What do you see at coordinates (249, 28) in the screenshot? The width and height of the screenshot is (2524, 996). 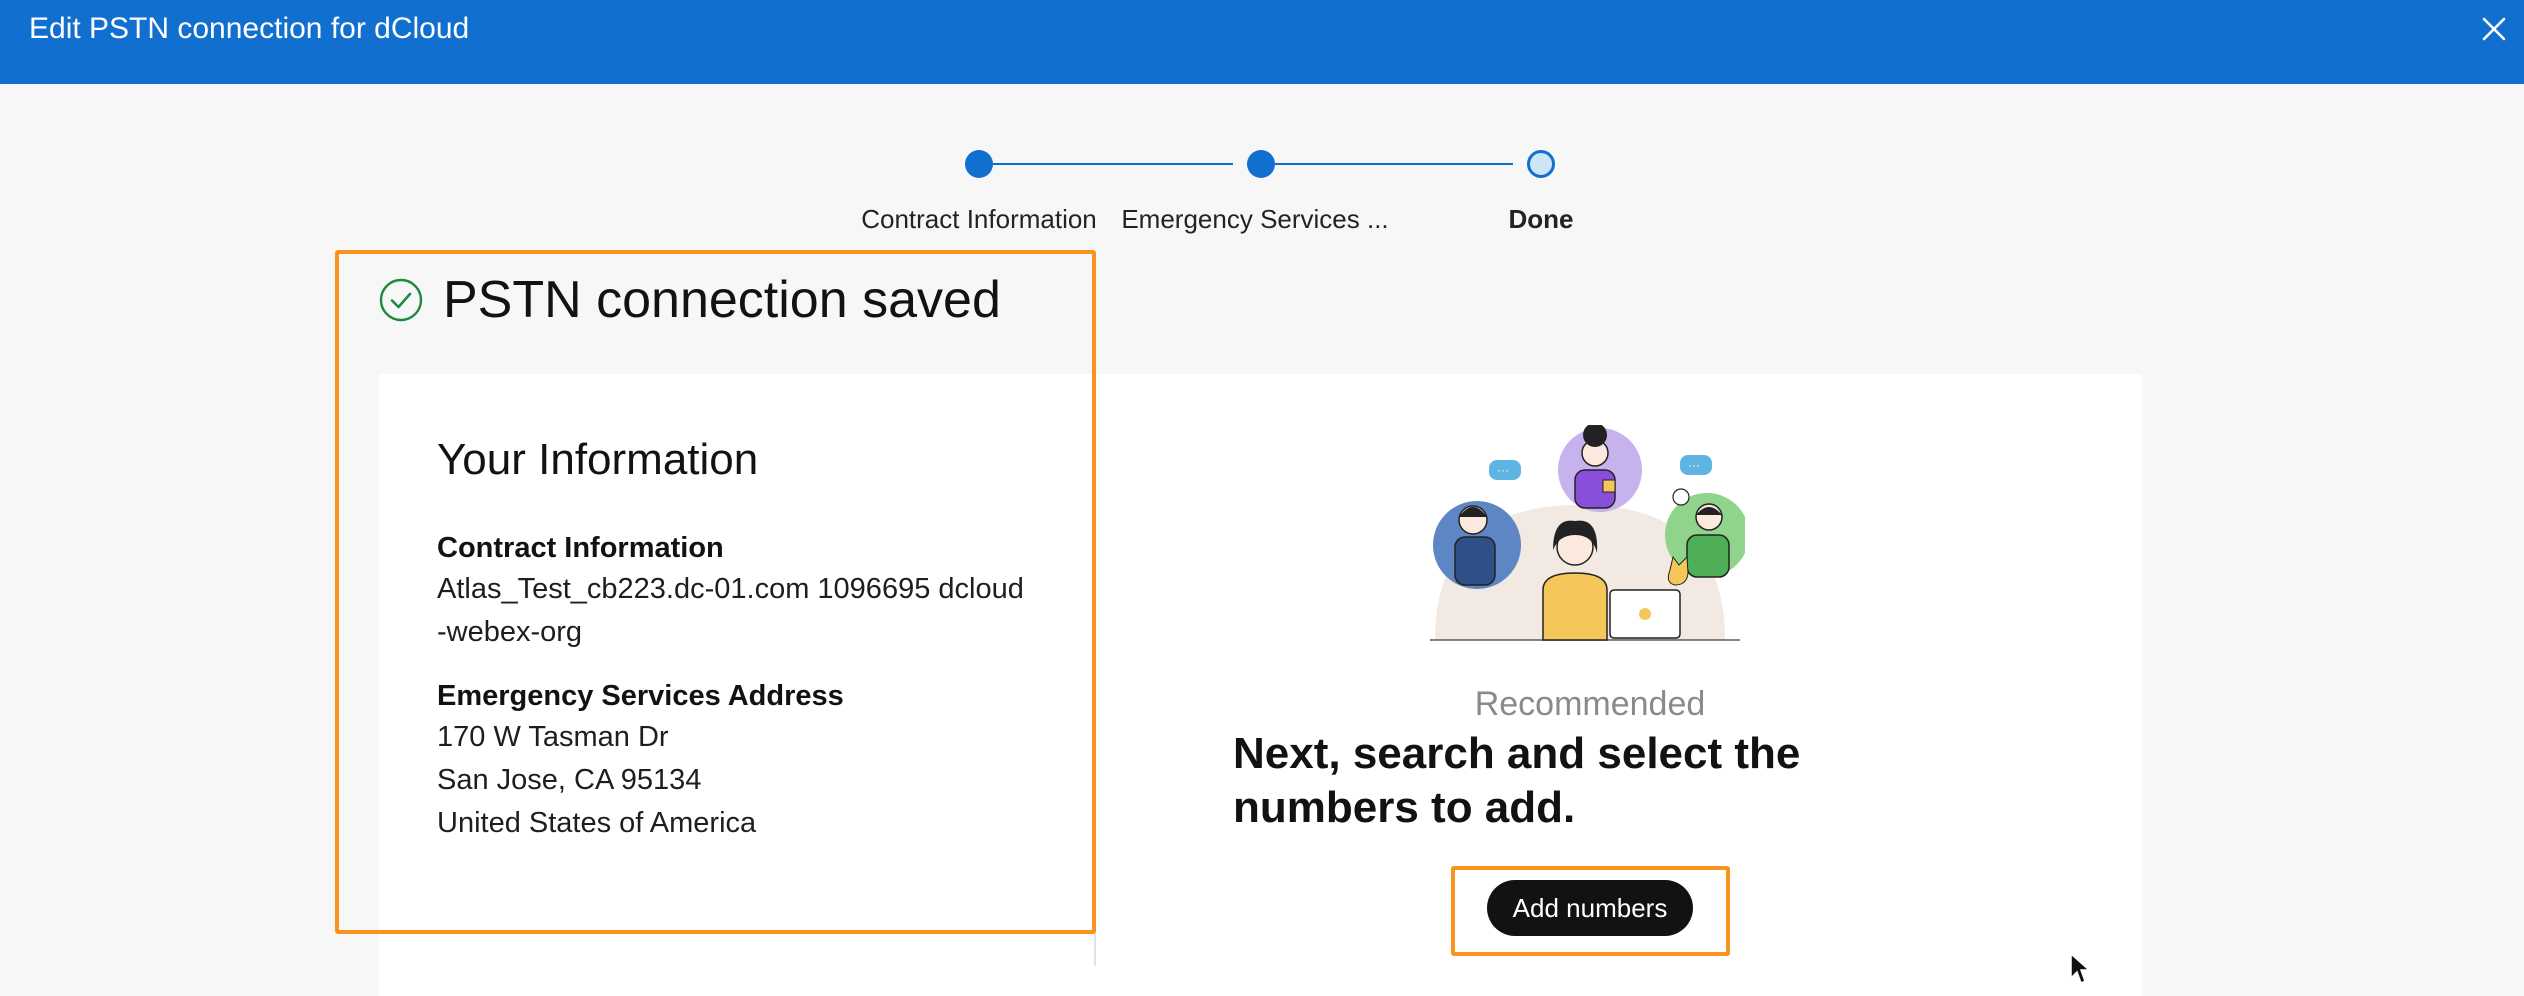 I see `dialog-title: Edit PSTN connection for dCloud` at bounding box center [249, 28].